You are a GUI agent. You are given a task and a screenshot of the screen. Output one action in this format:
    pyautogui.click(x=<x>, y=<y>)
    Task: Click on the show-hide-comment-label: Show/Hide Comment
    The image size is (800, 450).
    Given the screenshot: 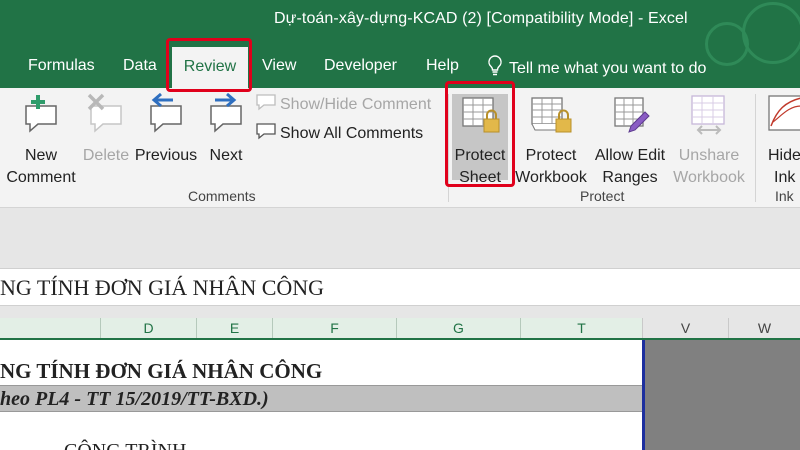 What is the action you would take?
    pyautogui.click(x=356, y=104)
    